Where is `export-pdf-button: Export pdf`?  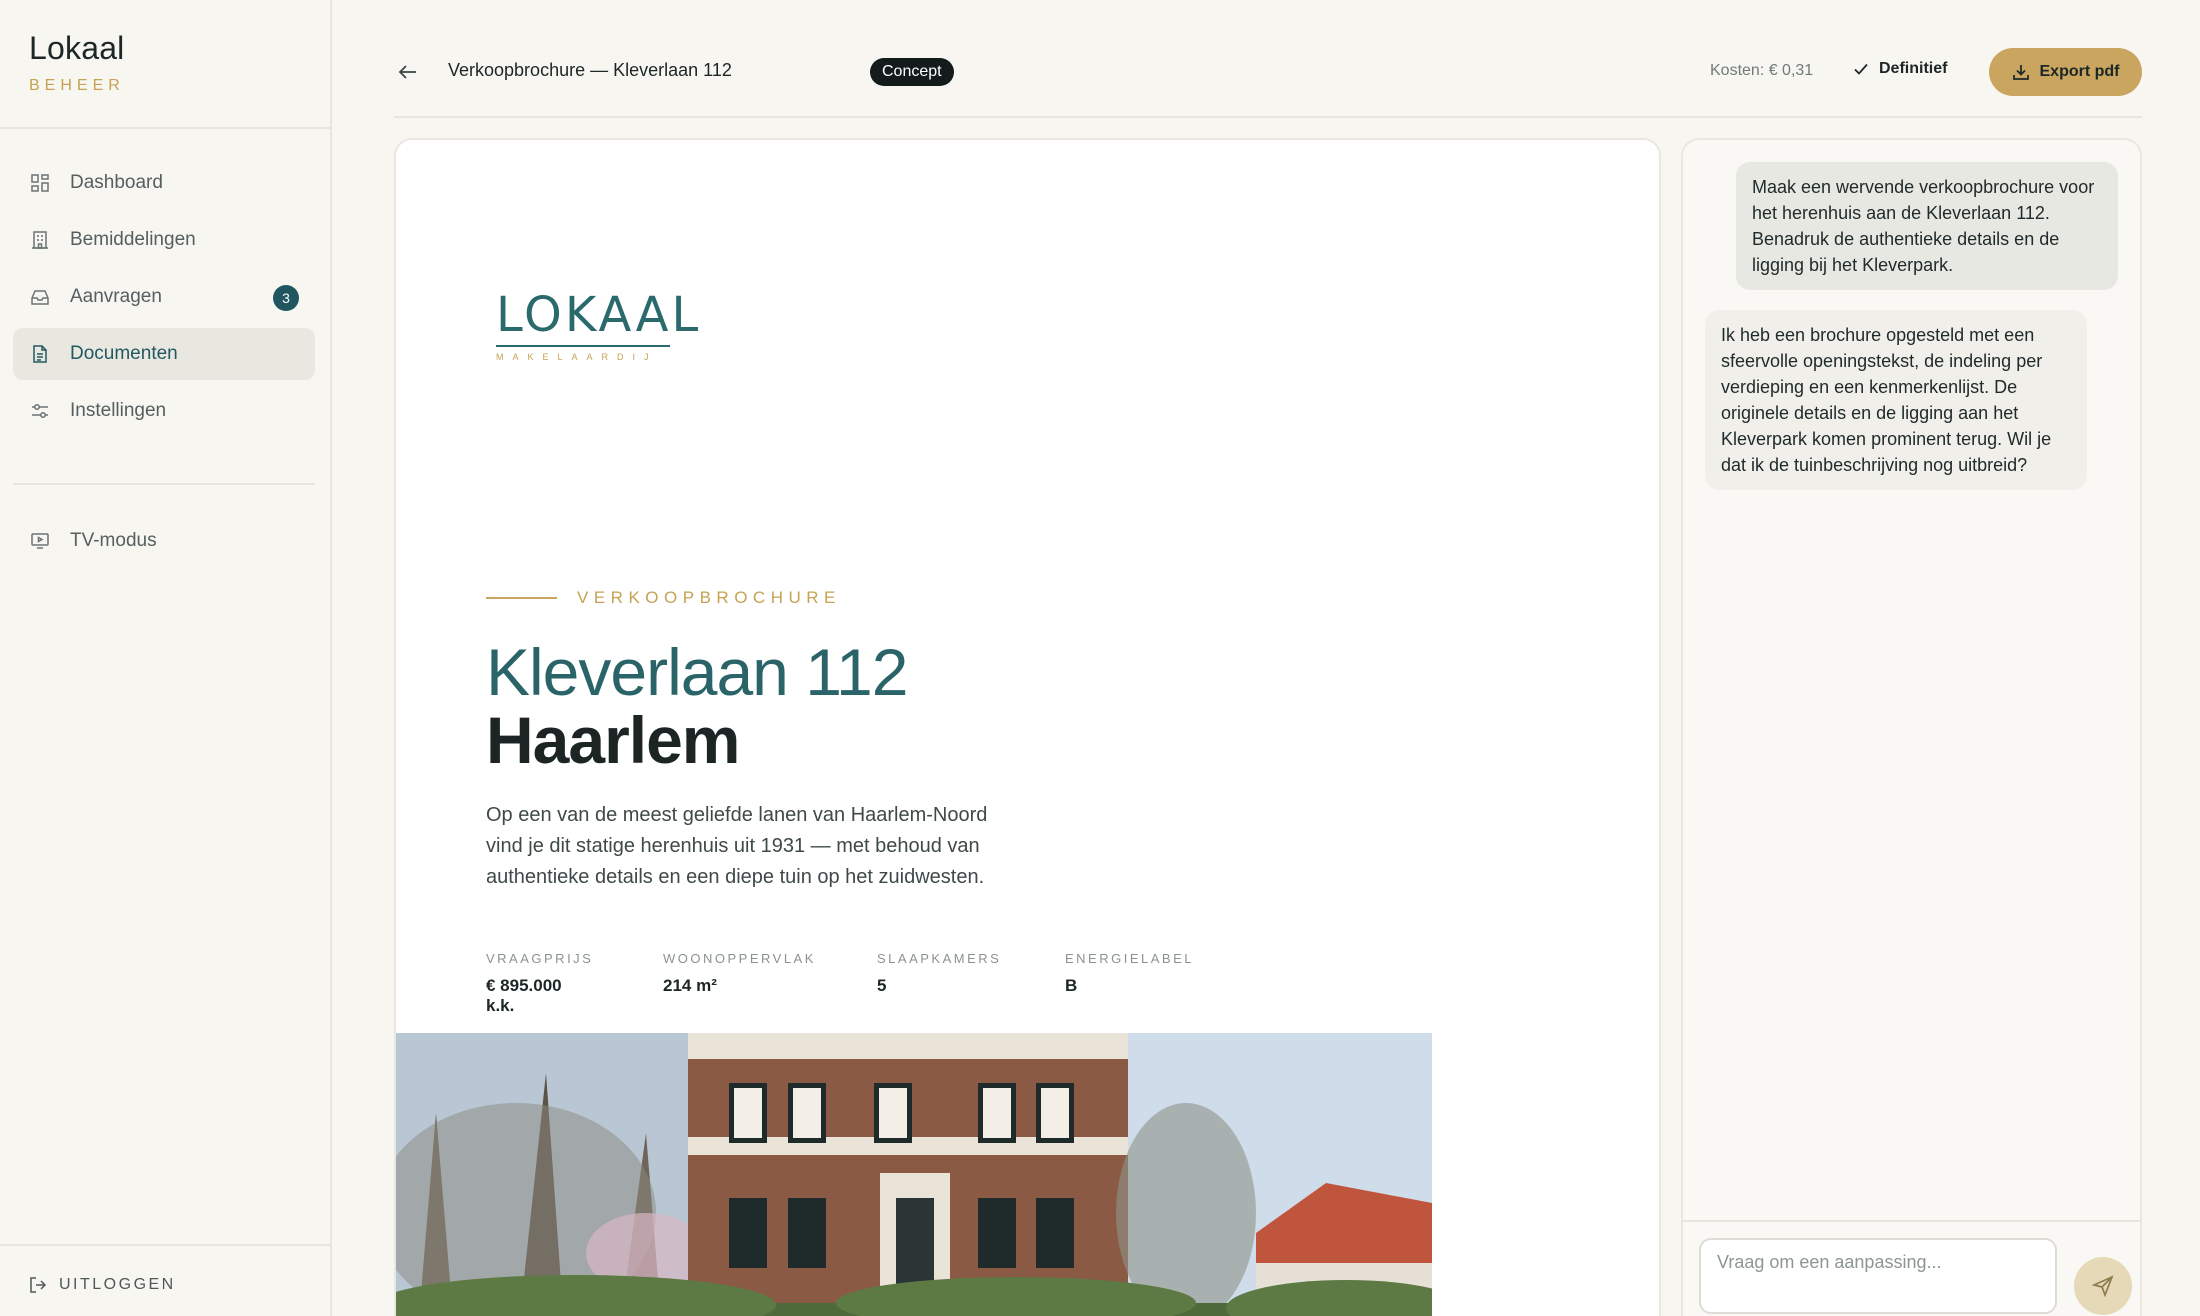 export-pdf-button: Export pdf is located at coordinates (2065, 72).